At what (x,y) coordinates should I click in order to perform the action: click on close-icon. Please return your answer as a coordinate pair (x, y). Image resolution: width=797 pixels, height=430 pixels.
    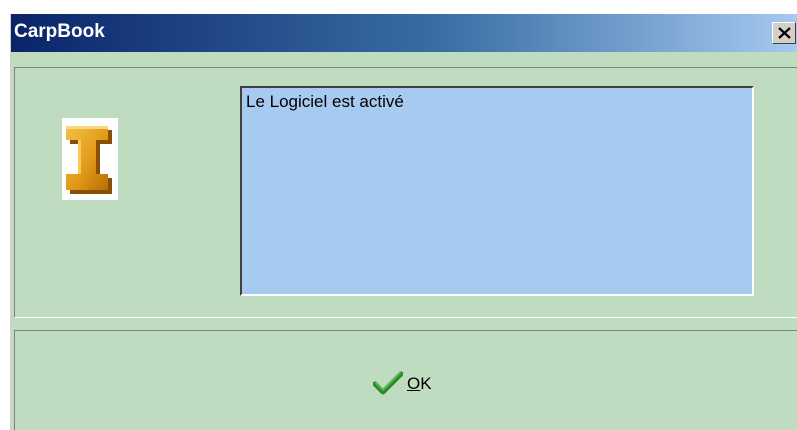
    Looking at the image, I should click on (784, 33).